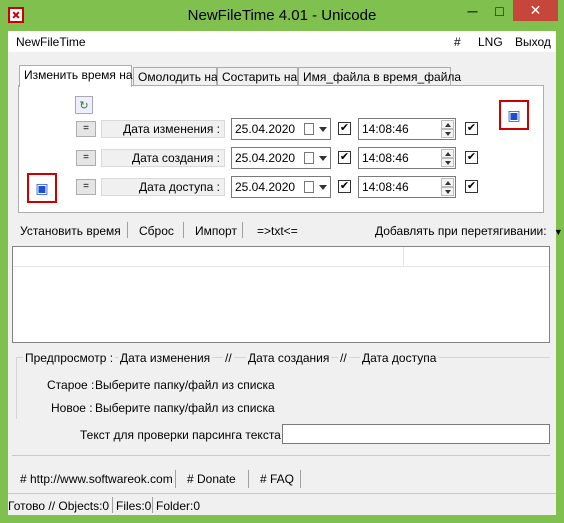 This screenshot has width=564, height=523. I want to click on drag-target-top-icon: ▣, so click(514, 115).